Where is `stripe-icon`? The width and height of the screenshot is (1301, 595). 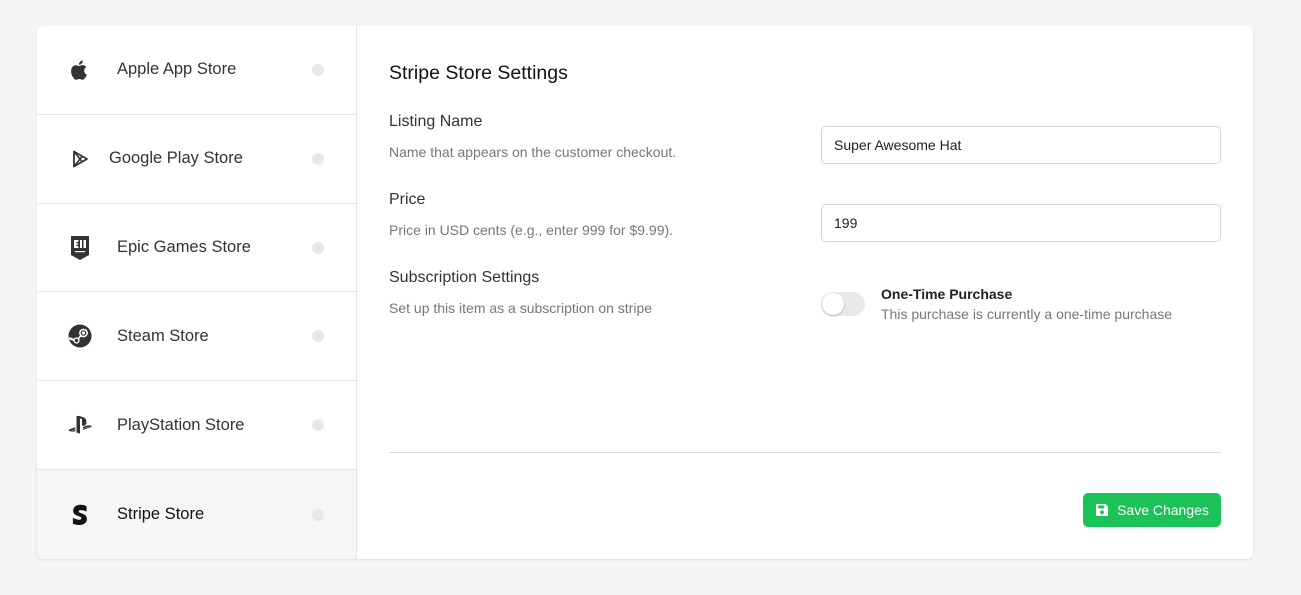
stripe-icon is located at coordinates (80, 515).